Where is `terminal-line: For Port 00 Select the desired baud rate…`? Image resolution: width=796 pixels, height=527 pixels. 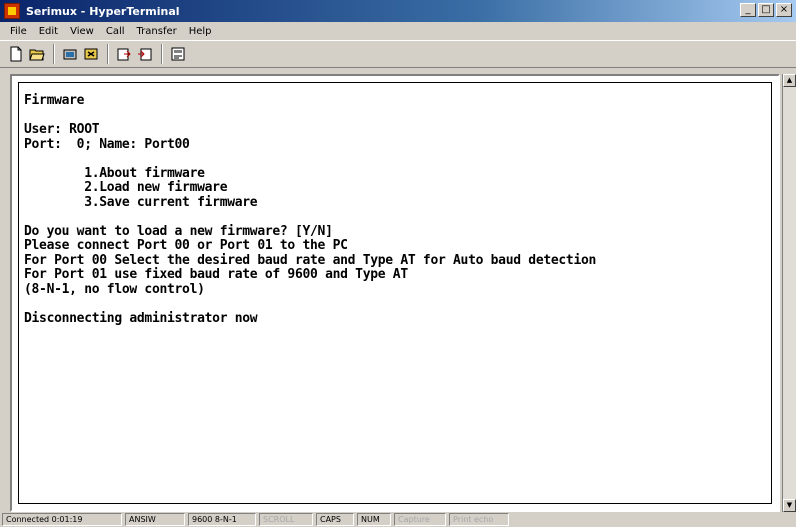 terminal-line: For Port 00 Select the desired baud rate… is located at coordinates (310, 260).